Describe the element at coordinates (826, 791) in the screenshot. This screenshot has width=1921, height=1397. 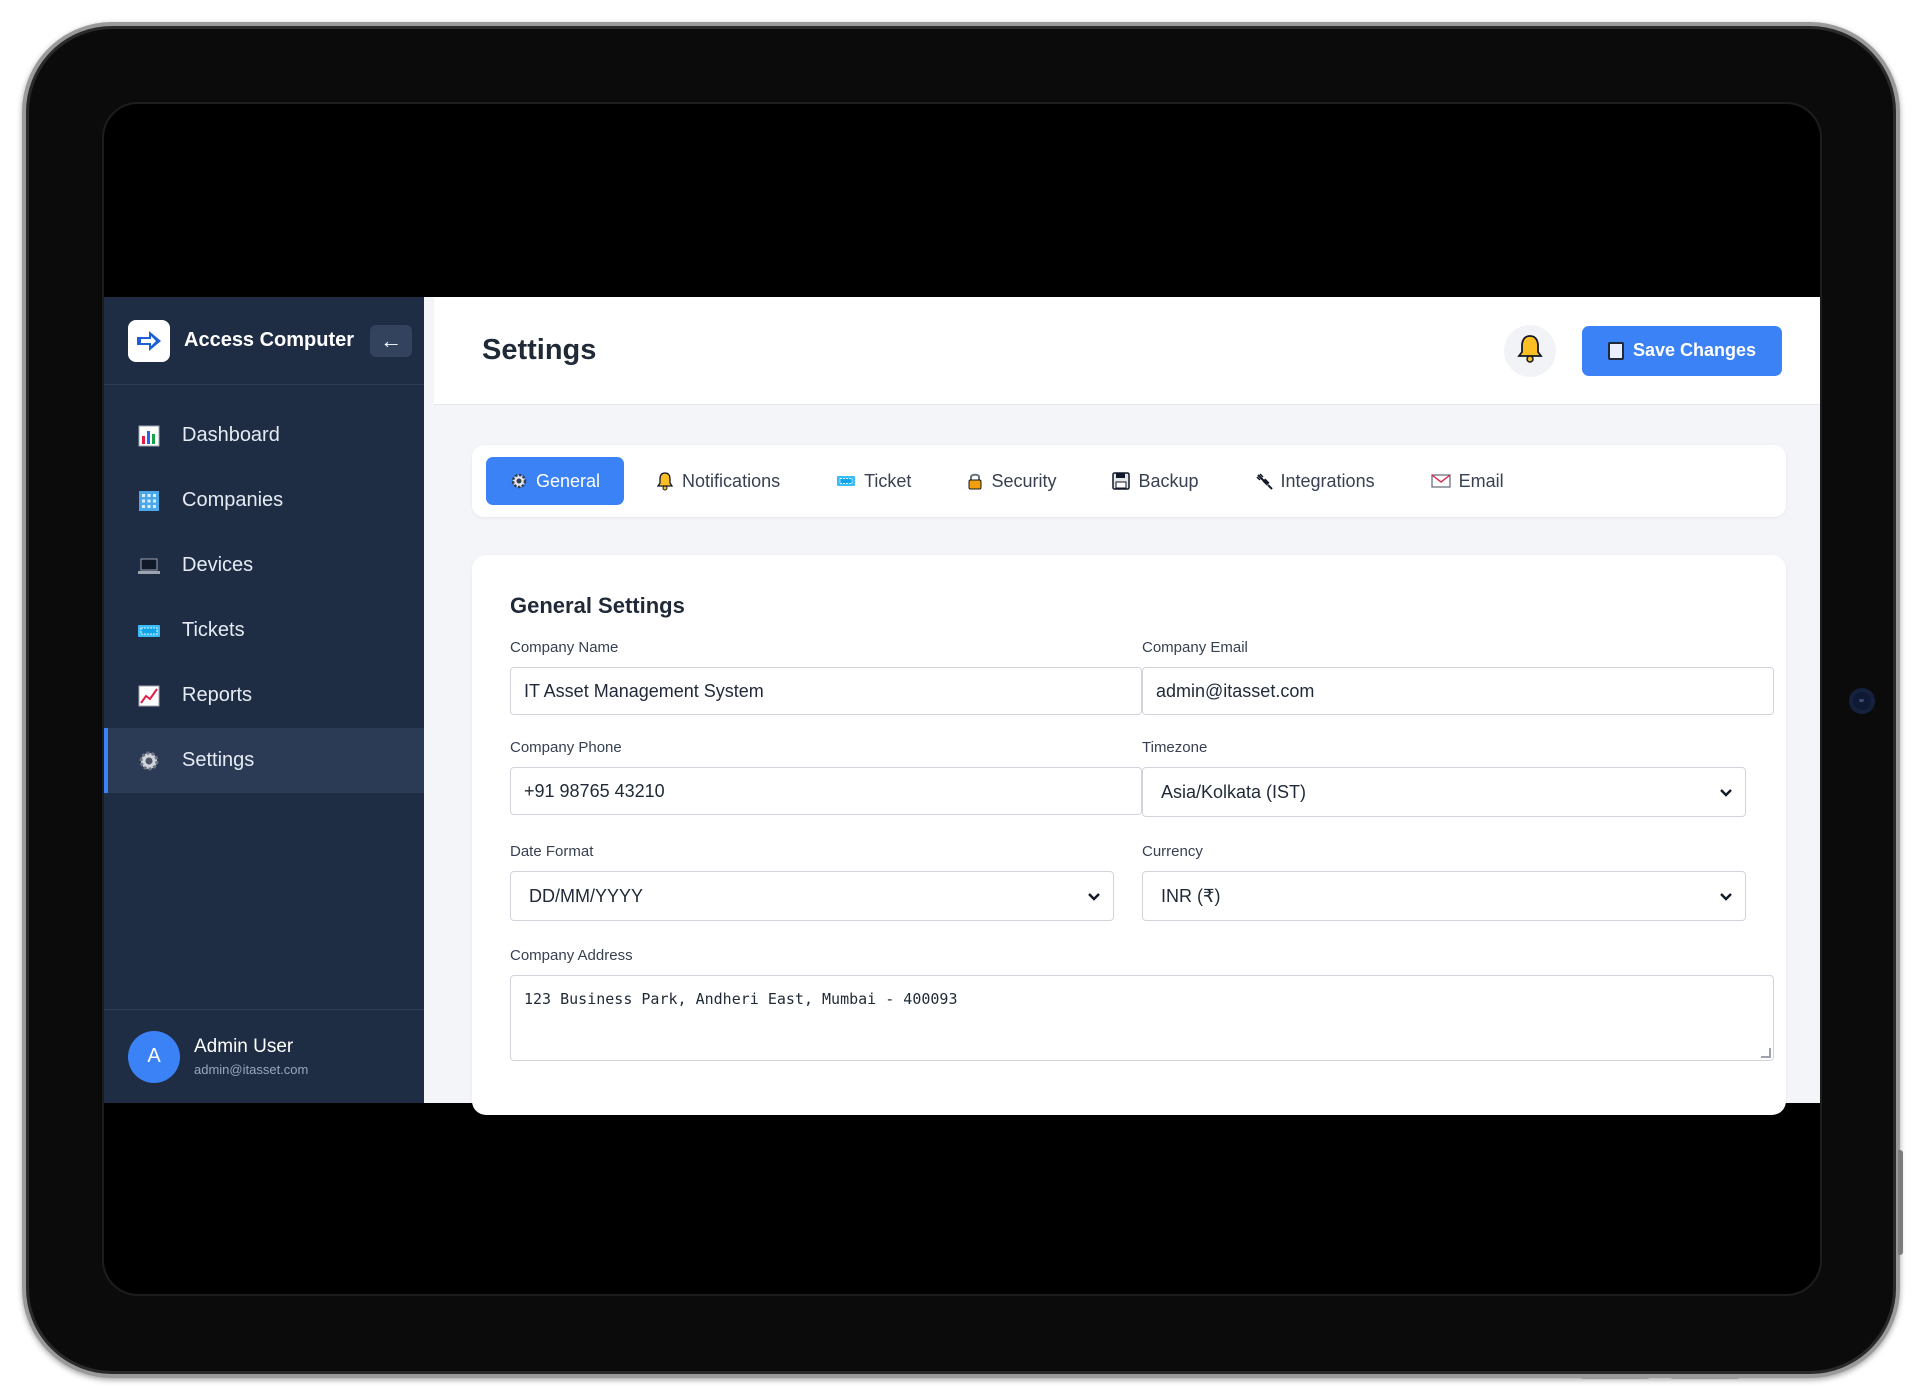
I see `company-phone-input: +91 98765 43210` at that location.